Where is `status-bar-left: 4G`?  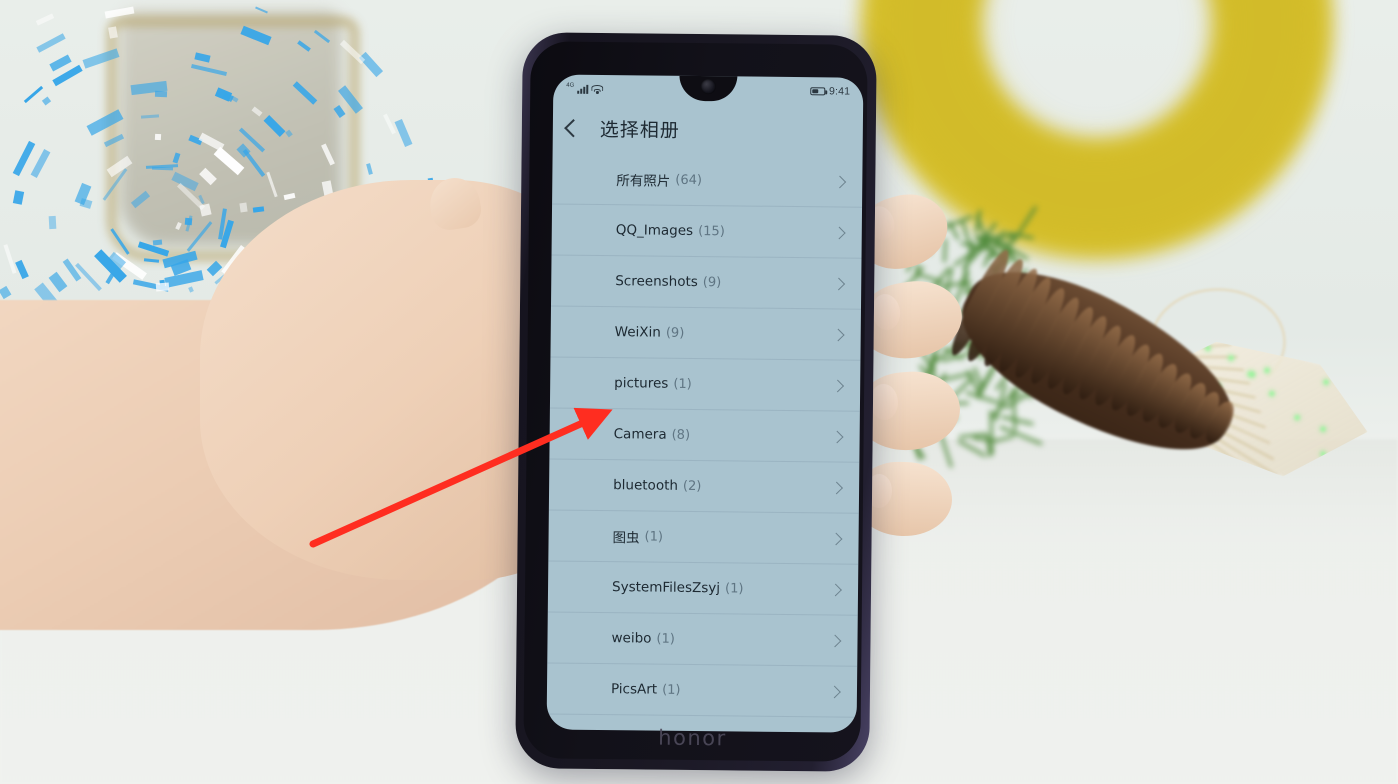
status-bar-left: 4G is located at coordinates (585, 88).